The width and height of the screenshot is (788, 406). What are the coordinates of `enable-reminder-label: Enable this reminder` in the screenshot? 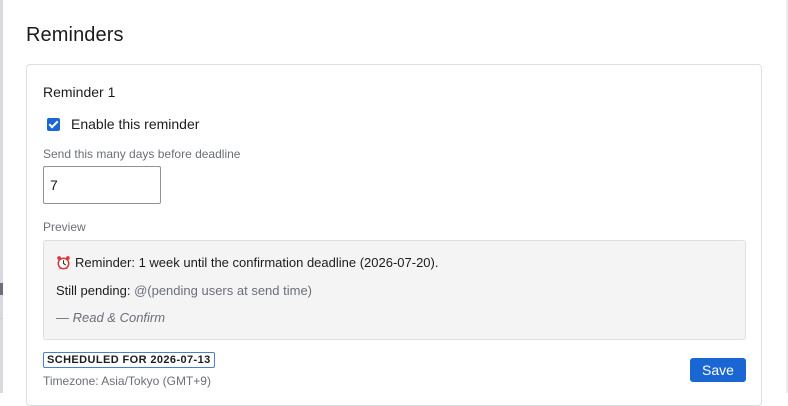 It's located at (135, 124).